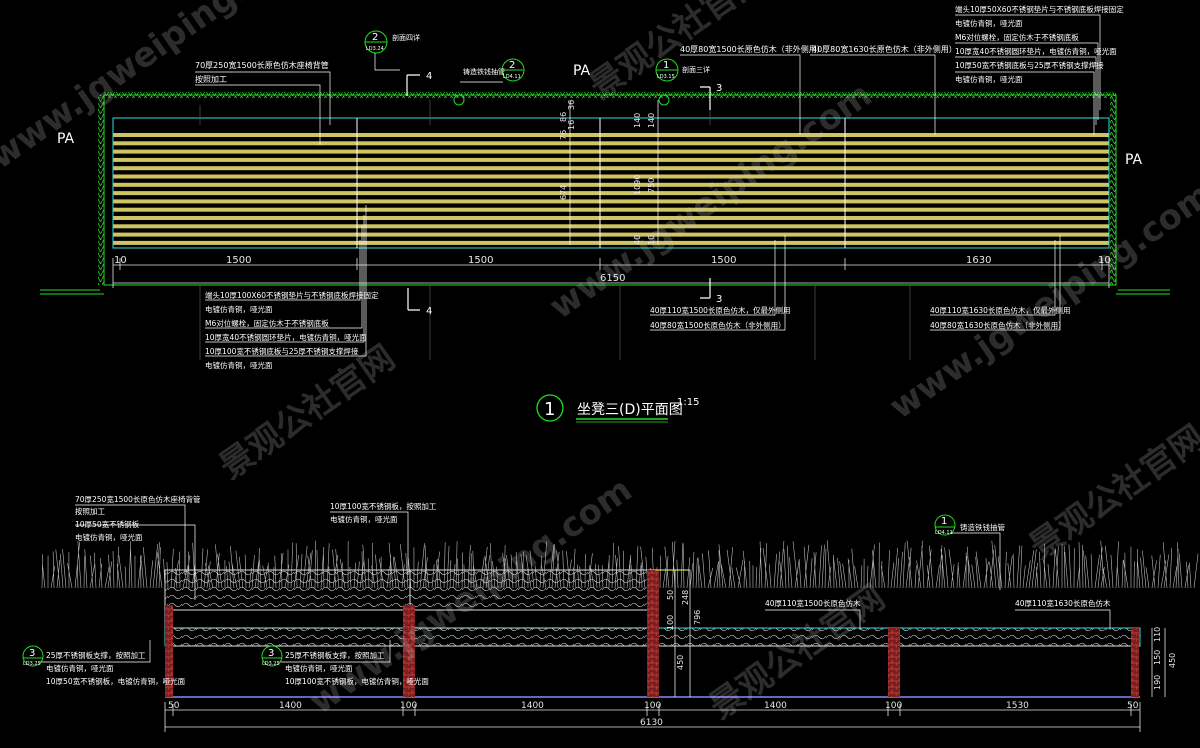 This screenshot has height=748, width=1200. Describe the element at coordinates (239, 365) in the screenshot. I see `note-bl-6: 电镀仿青铜，哑光面` at that location.